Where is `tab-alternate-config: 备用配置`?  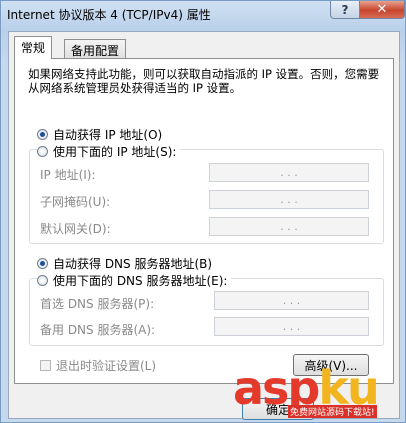 tab-alternate-config: 备用配置 is located at coordinates (95, 49).